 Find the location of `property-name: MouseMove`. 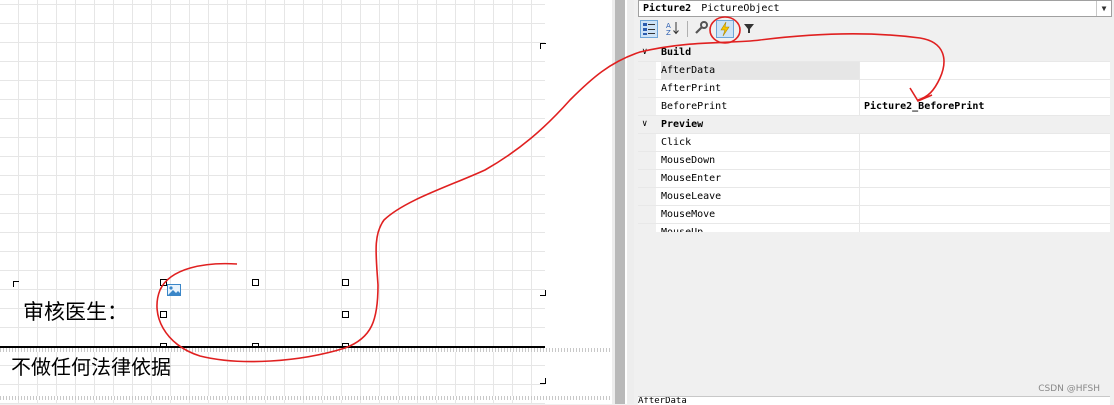

property-name: MouseMove is located at coordinates (688, 214).